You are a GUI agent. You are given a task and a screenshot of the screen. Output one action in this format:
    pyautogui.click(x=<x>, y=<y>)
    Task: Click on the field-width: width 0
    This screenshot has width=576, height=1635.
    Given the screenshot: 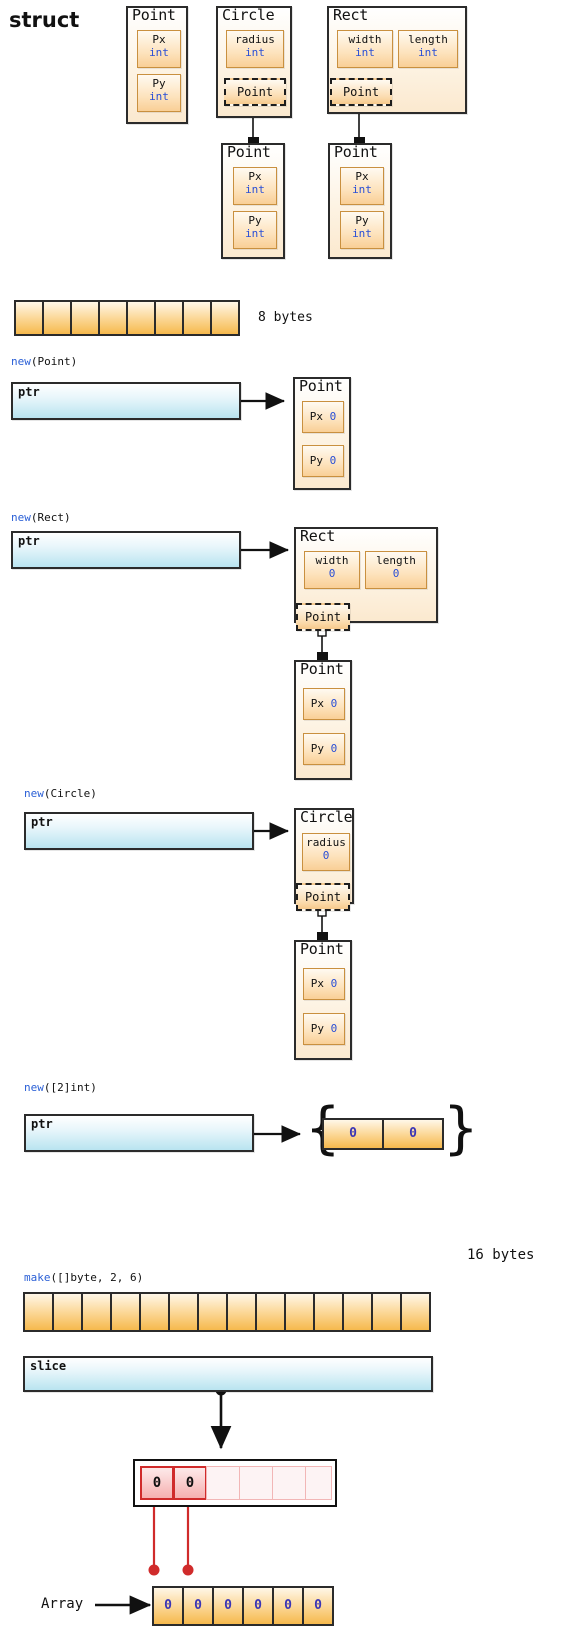 What is the action you would take?
    pyautogui.click(x=332, y=570)
    